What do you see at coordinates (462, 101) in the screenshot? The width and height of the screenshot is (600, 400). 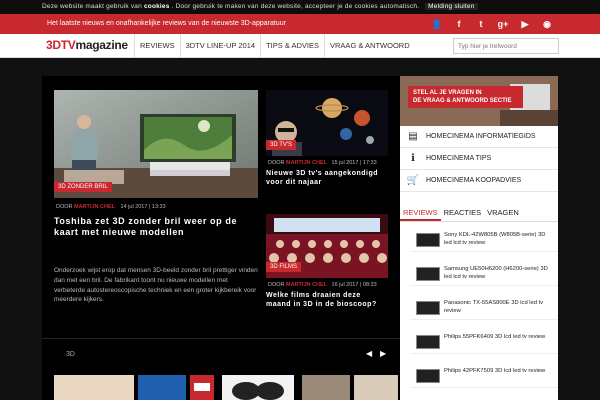 I see `promo-line-2: DE VRAAG & ANTWOORD SECTIE` at bounding box center [462, 101].